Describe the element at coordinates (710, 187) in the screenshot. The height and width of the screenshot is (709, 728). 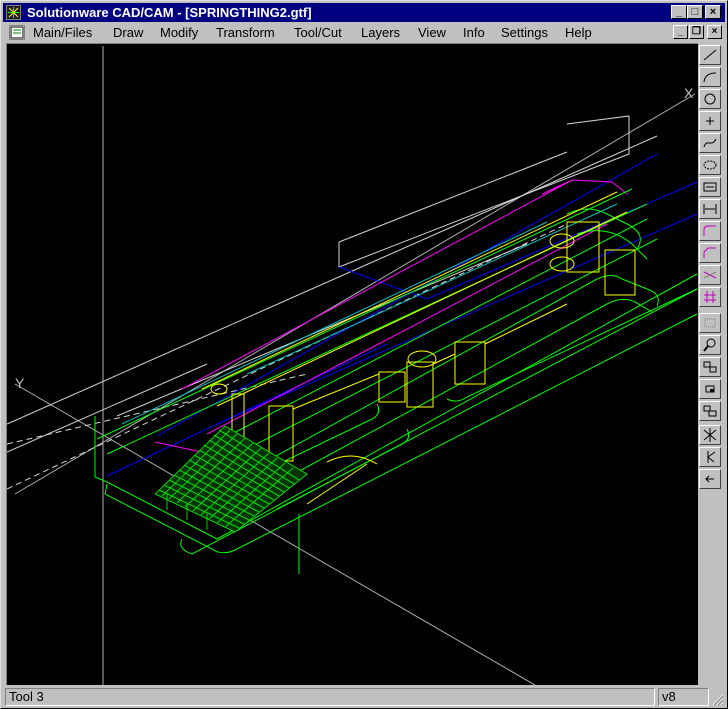
I see `text-tool-icon` at that location.